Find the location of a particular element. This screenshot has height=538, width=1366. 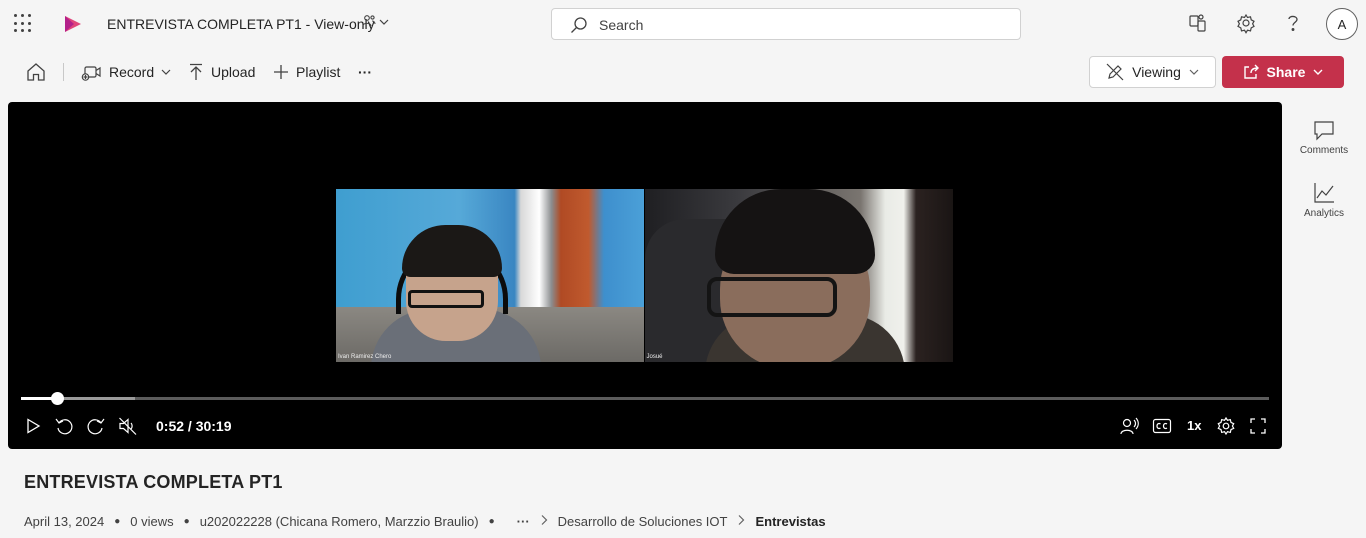

participant-tile: Ivan Ramirez Chero is located at coordinates (490, 275).